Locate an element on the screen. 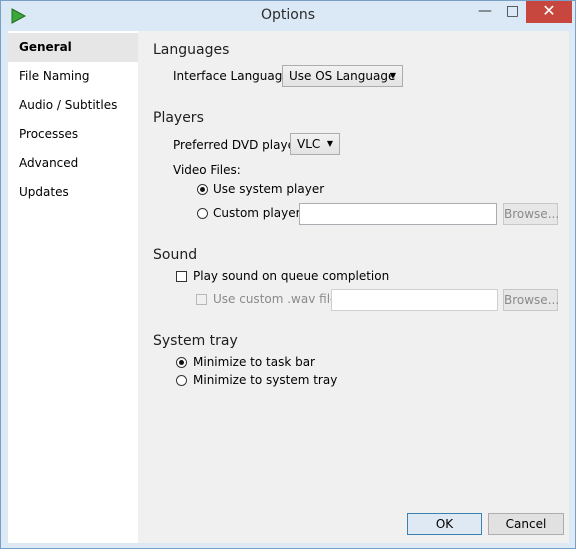  minimize-system-tray-radio is located at coordinates (181, 380).